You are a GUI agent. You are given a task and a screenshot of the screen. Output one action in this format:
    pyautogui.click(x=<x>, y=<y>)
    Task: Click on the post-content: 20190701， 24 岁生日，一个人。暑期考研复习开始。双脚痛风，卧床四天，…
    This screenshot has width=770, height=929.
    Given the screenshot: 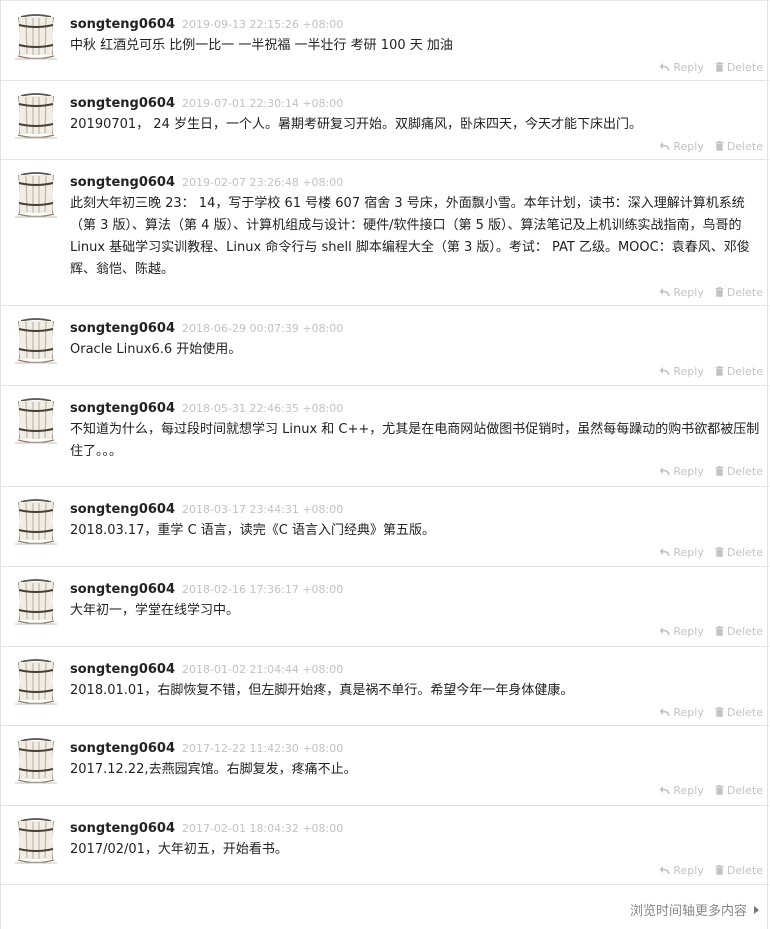 What is the action you would take?
    pyautogui.click(x=356, y=124)
    